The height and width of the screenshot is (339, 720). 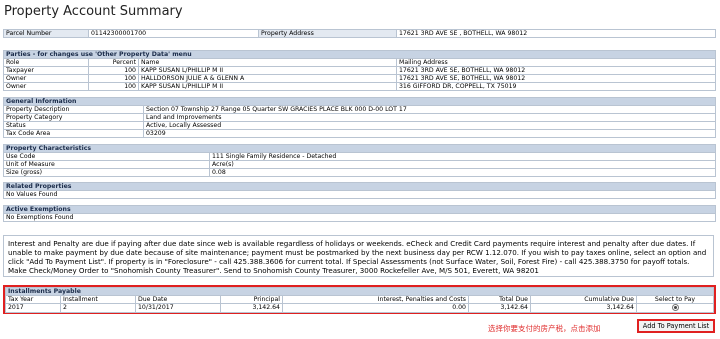 I want to click on add-to-payment-list-label: Add To Payment List, so click(x=676, y=326).